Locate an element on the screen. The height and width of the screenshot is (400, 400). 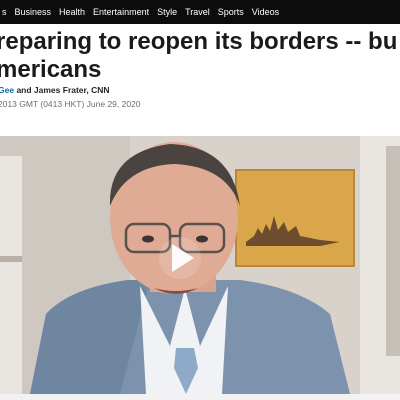
byline-author-1: Gee is located at coordinates (7, 90).